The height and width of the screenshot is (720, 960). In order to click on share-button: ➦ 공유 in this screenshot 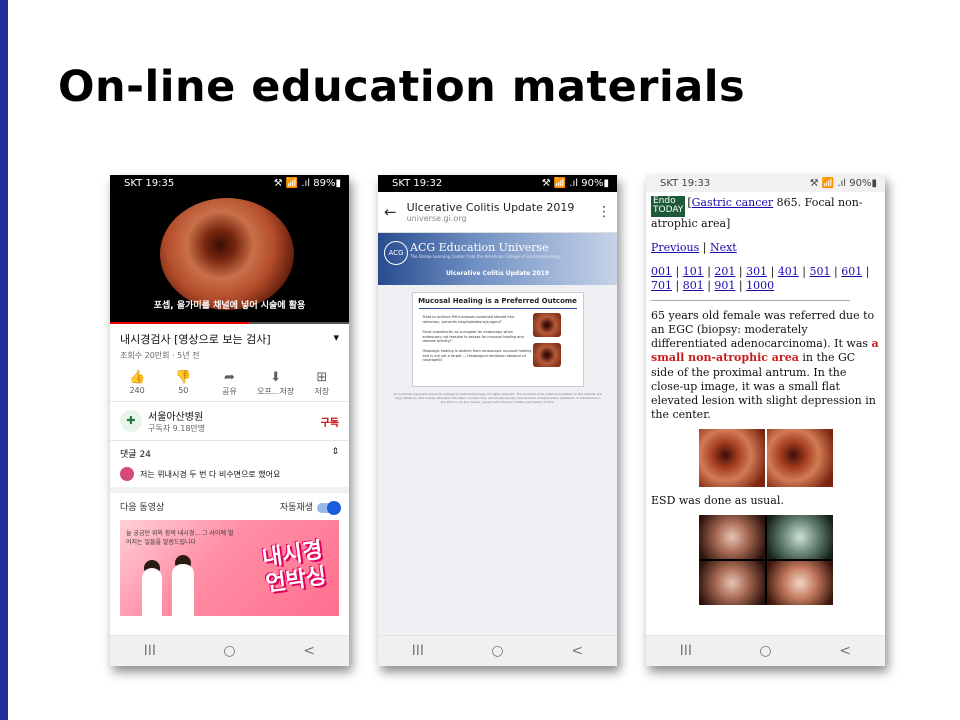, I will do `click(229, 383)`.